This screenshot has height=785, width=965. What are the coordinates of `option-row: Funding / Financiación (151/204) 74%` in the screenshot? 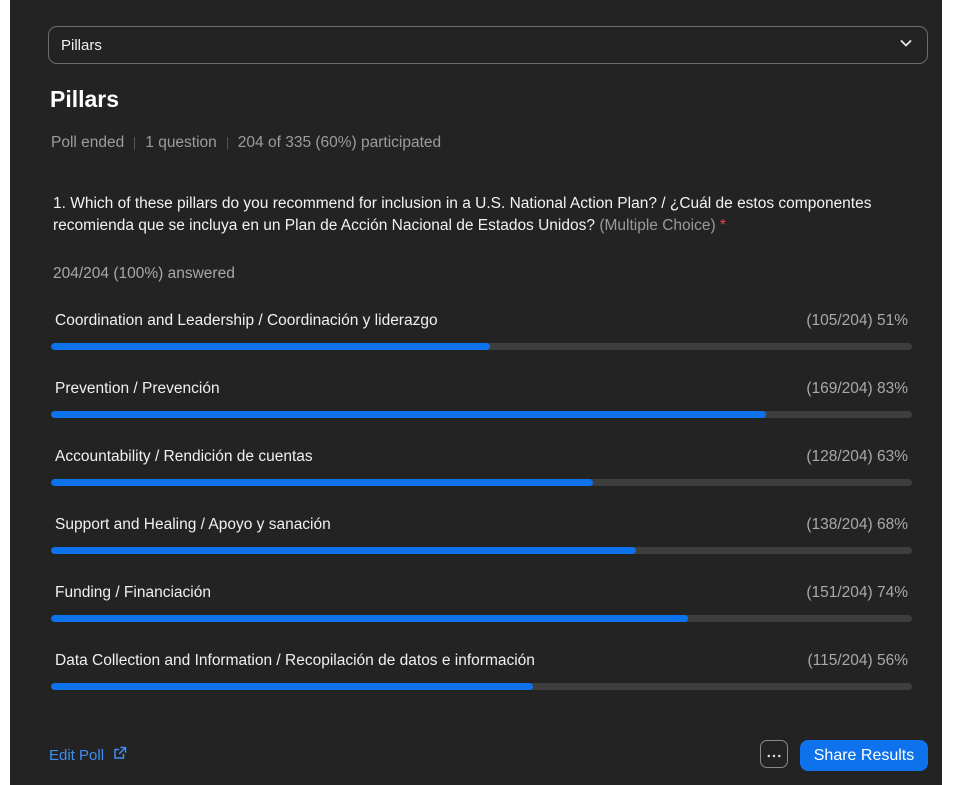 It's located at (481, 604).